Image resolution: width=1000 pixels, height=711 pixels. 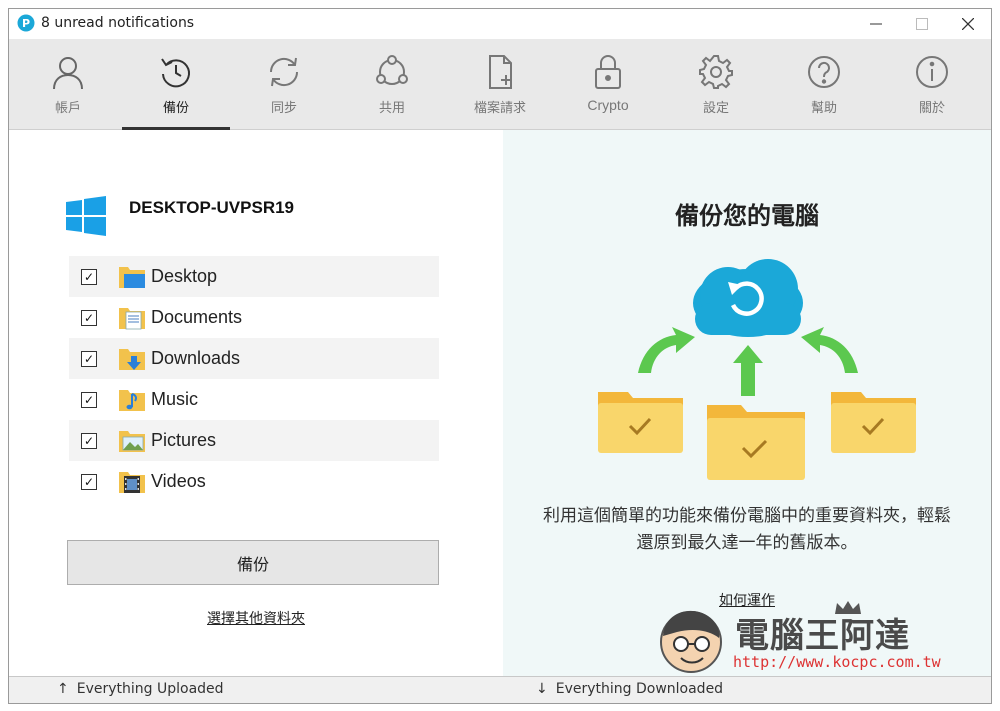 I want to click on svg-text: P, so click(x=26, y=23).